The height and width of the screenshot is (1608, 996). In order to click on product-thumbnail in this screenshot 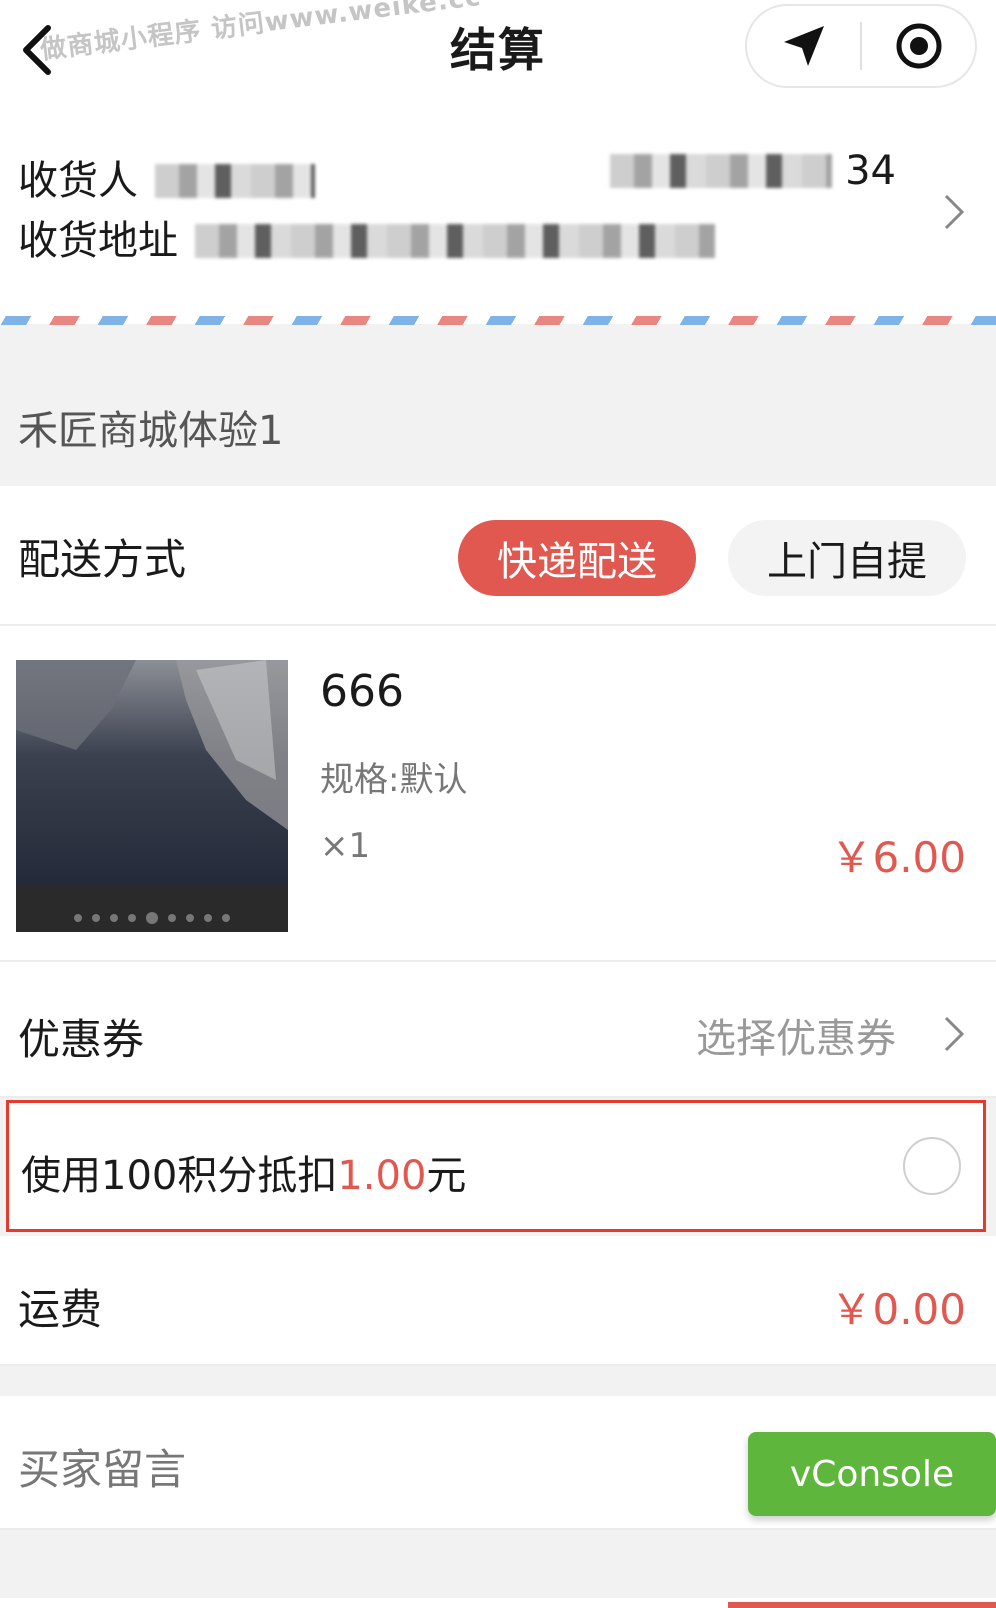, I will do `click(152, 796)`.